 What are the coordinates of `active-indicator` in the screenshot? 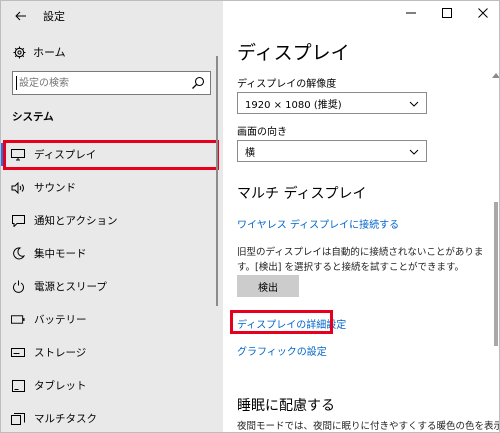 It's located at (2, 154).